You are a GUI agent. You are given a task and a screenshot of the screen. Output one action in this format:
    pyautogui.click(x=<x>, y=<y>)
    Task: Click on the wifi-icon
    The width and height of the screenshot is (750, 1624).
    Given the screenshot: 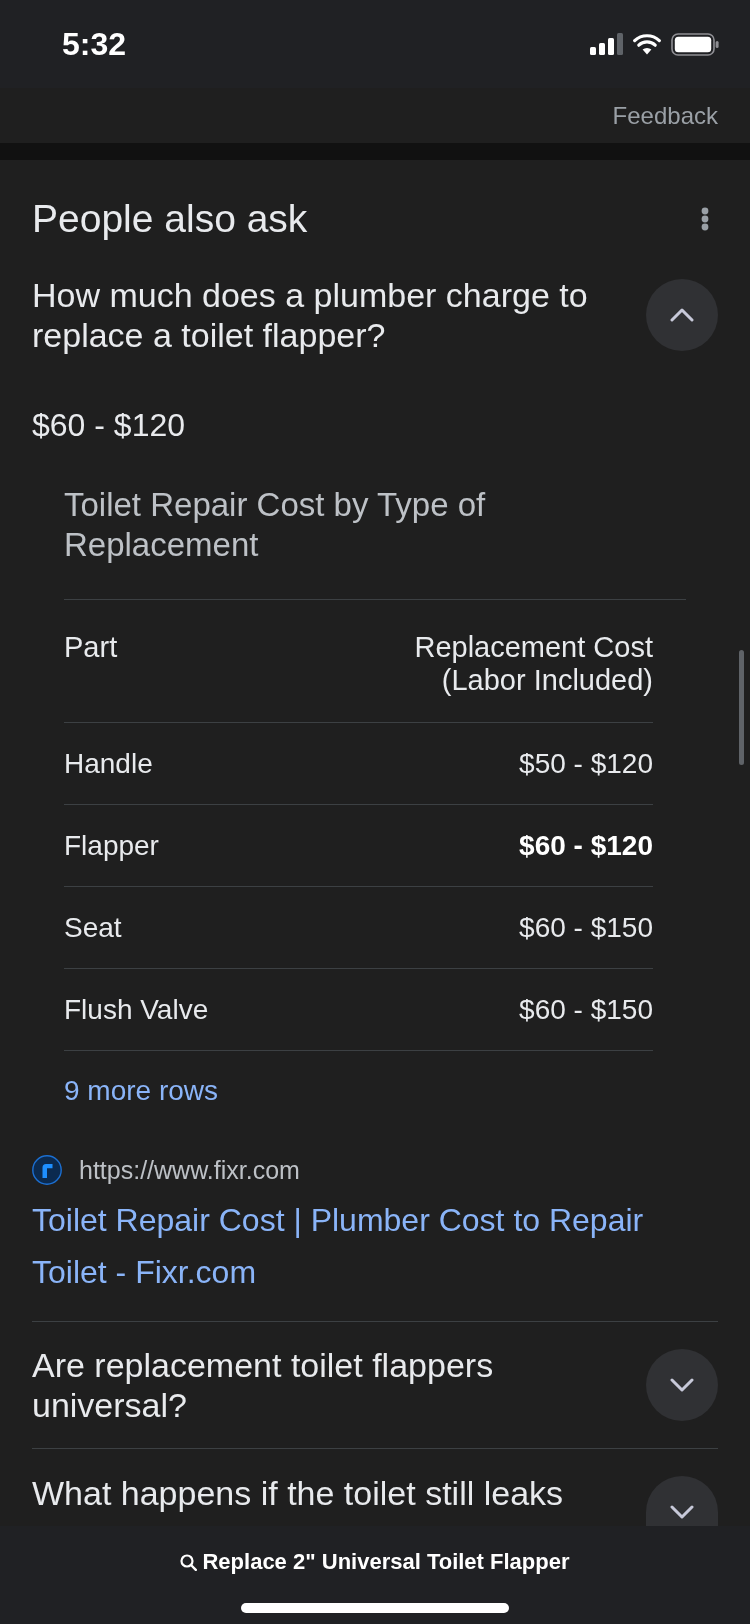 What is the action you would take?
    pyautogui.click(x=647, y=44)
    